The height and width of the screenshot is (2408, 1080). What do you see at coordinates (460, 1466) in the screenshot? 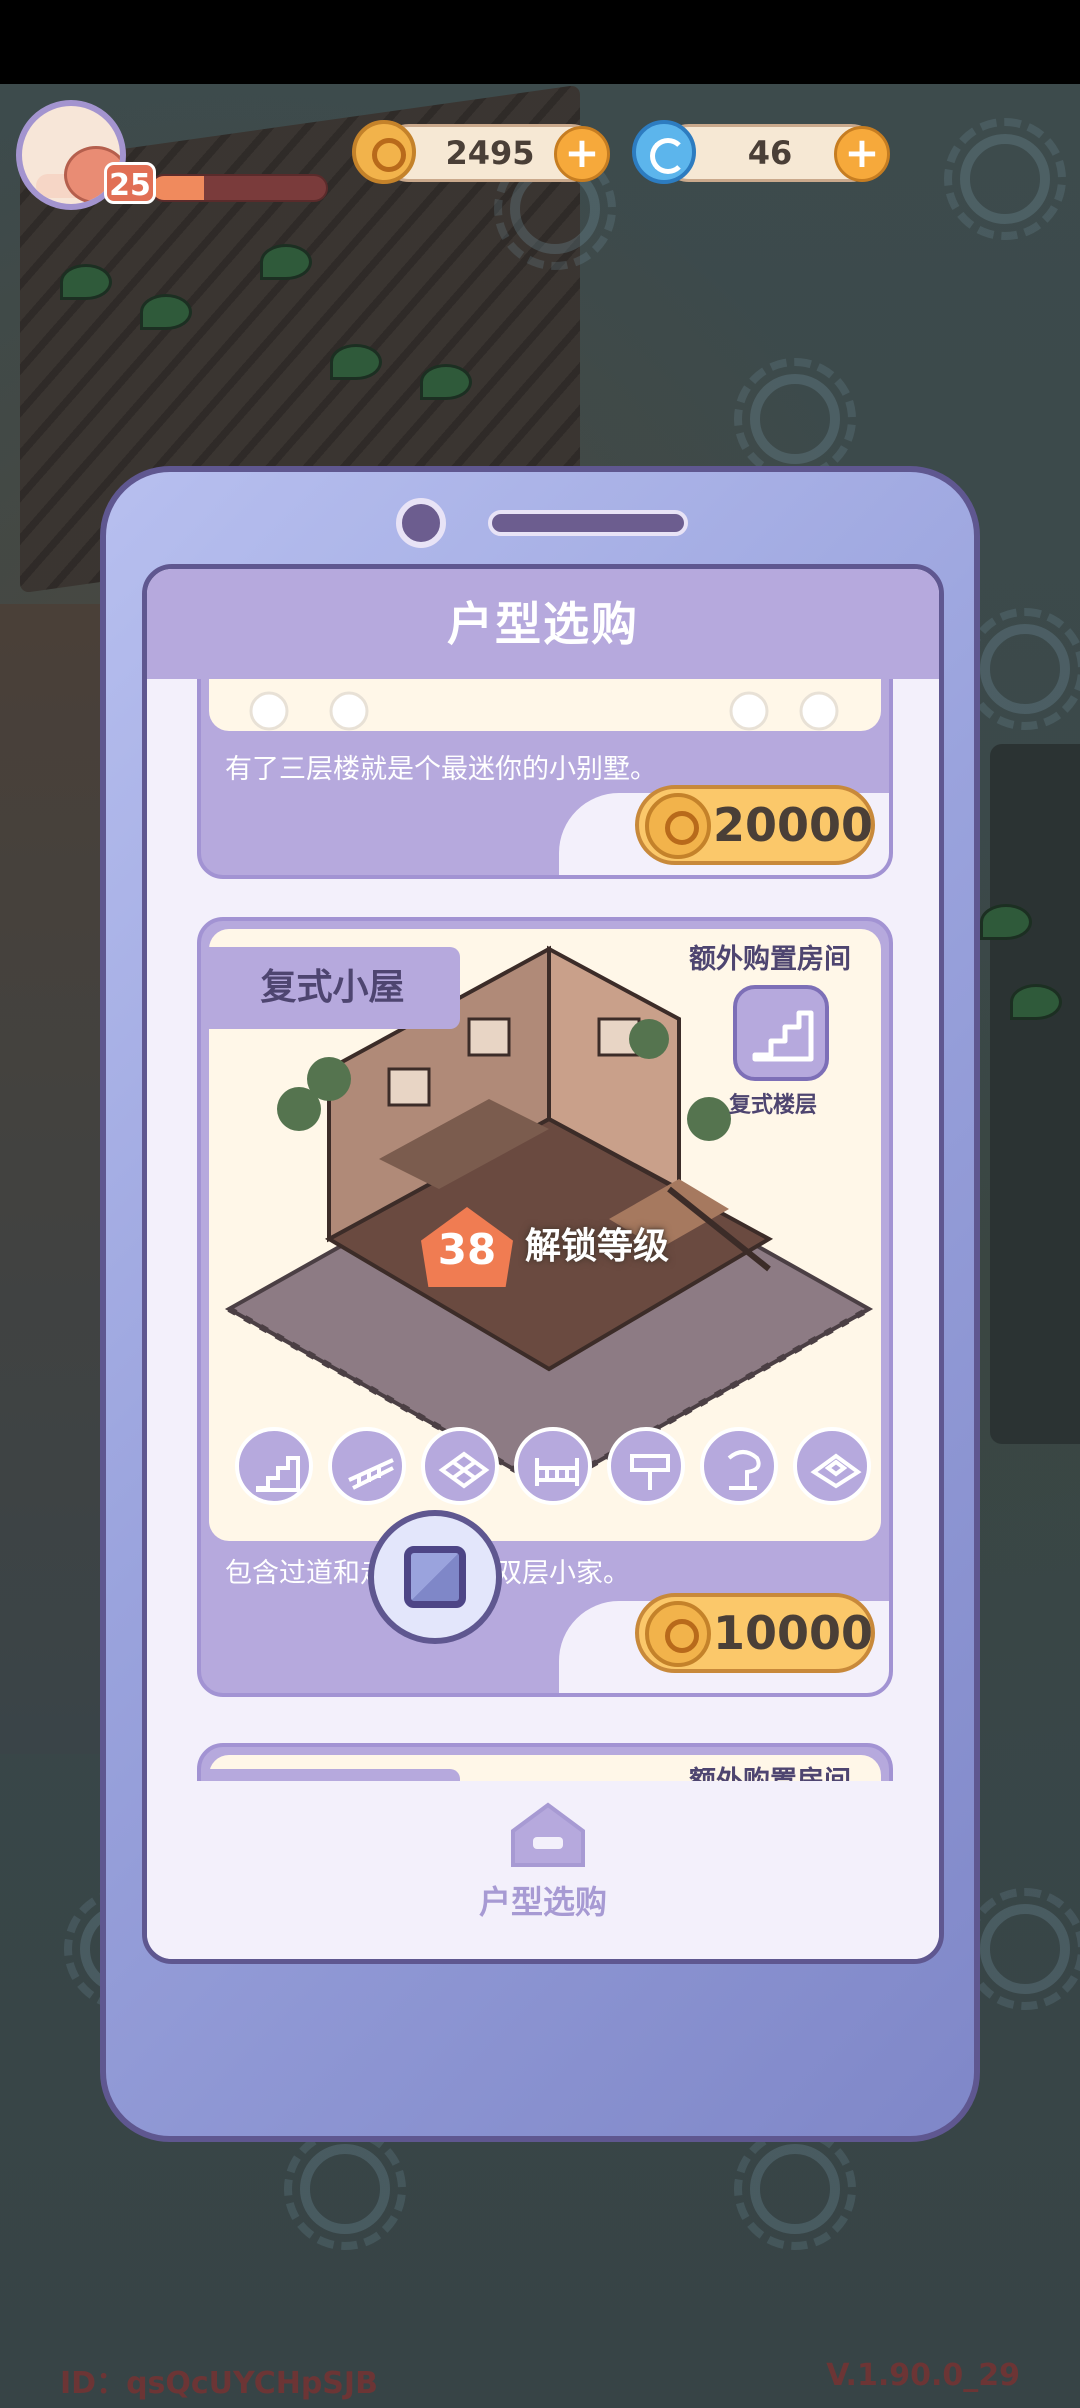
I see `floor-tile-icon` at bounding box center [460, 1466].